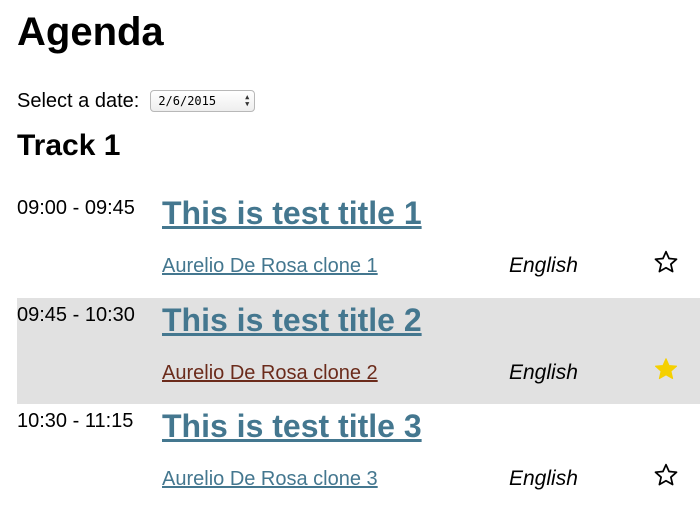  I want to click on session-title-link: This is test title 3, so click(292, 426).